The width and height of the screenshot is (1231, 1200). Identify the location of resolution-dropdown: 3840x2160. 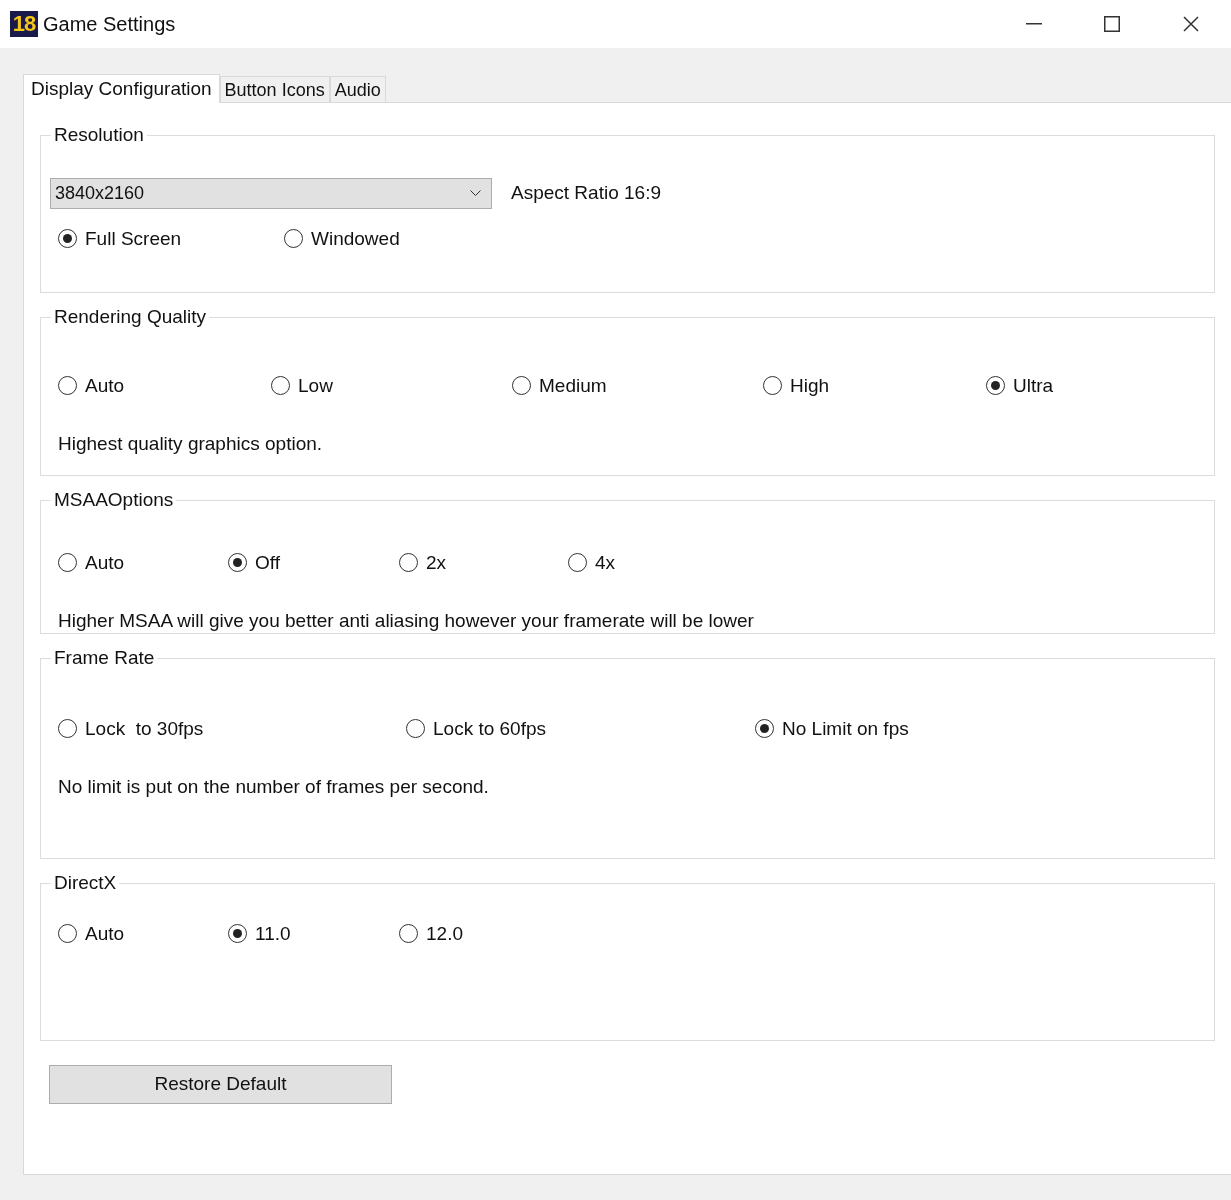
(271, 193).